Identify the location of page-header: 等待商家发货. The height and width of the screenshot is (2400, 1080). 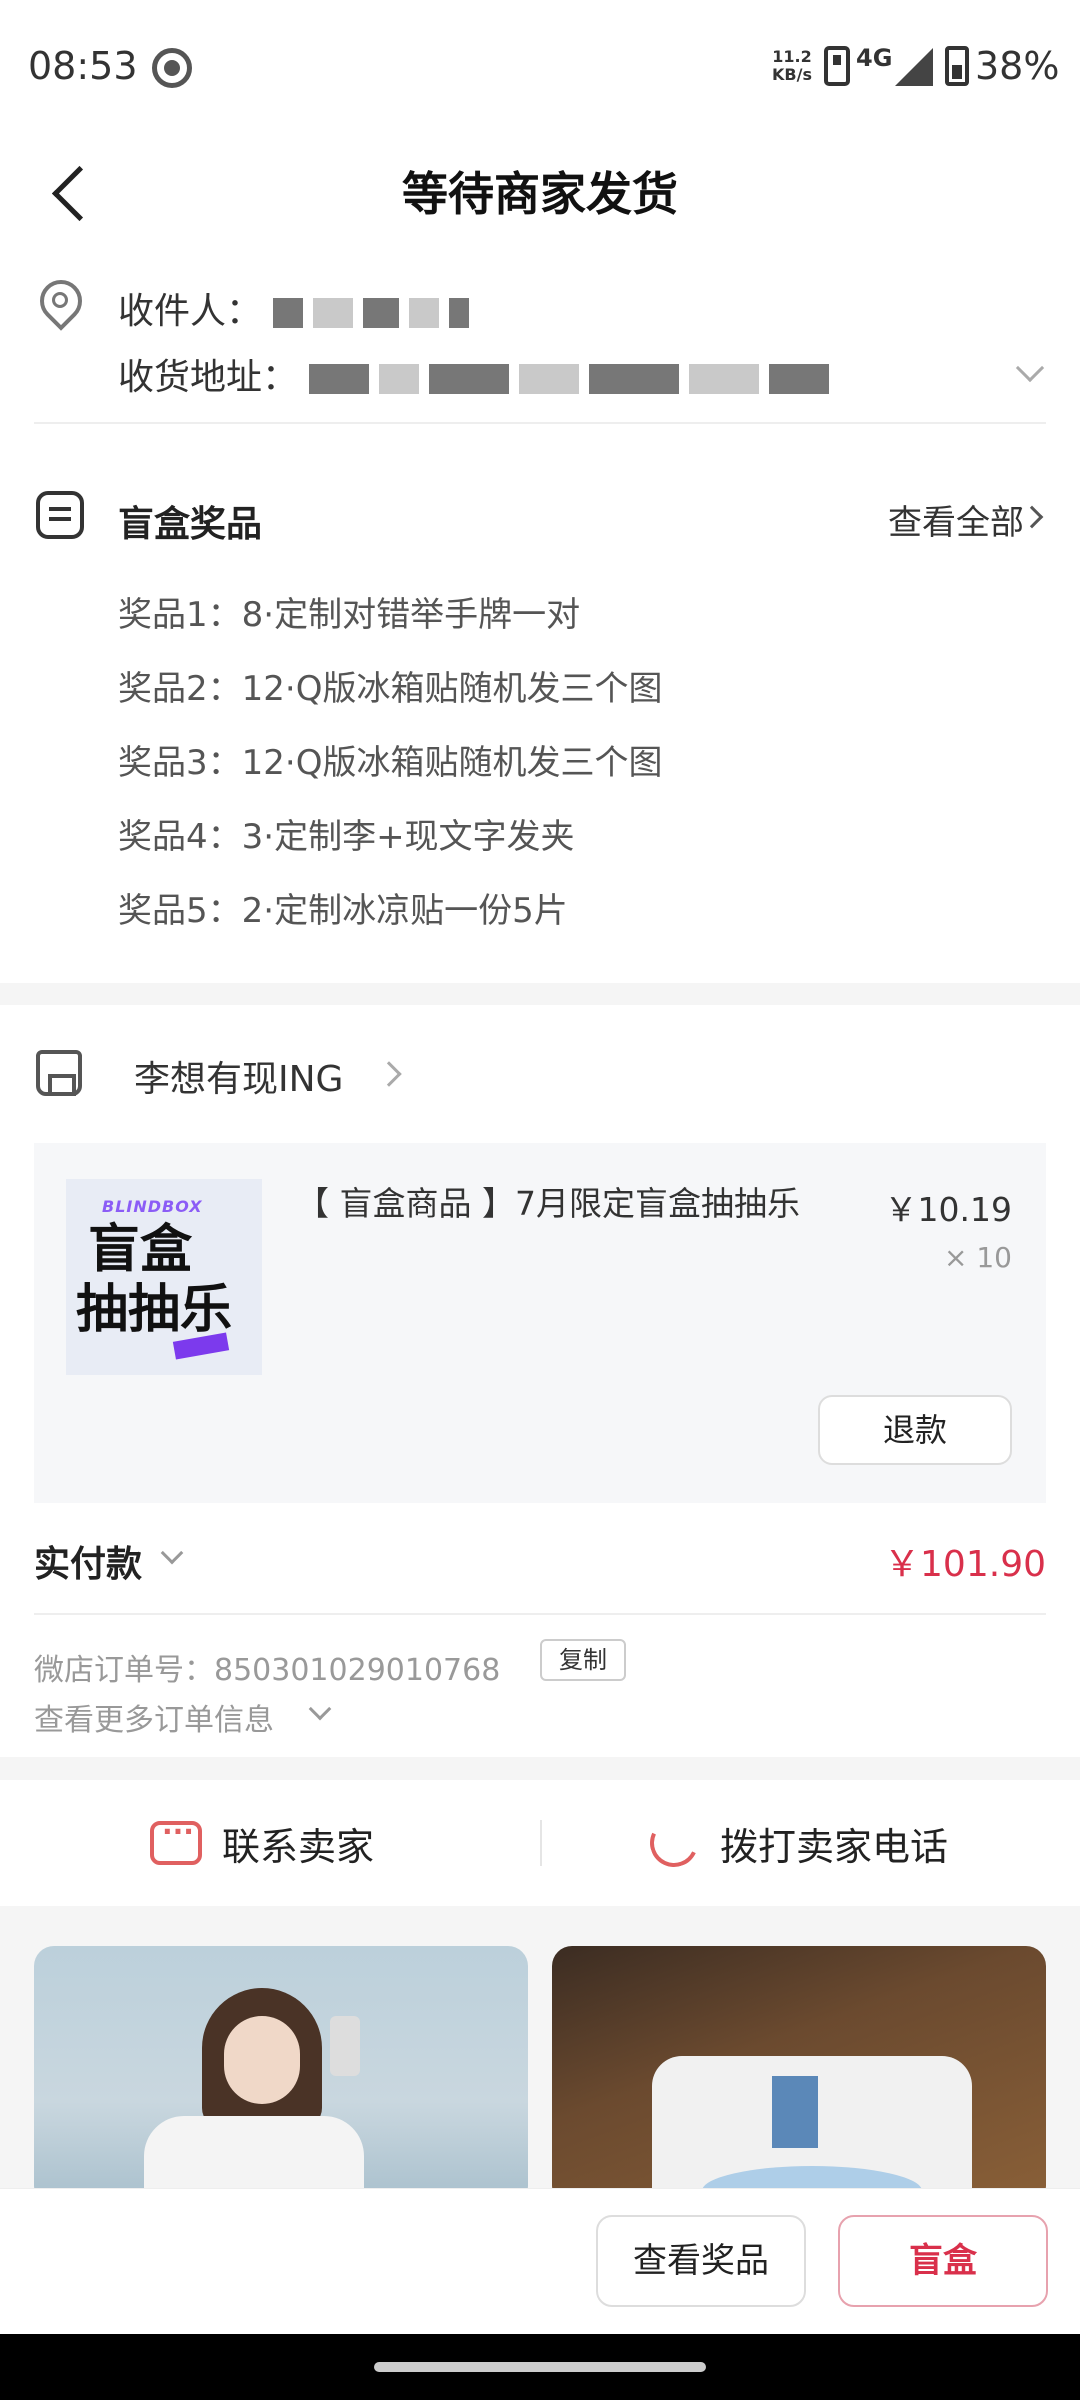
(540, 190).